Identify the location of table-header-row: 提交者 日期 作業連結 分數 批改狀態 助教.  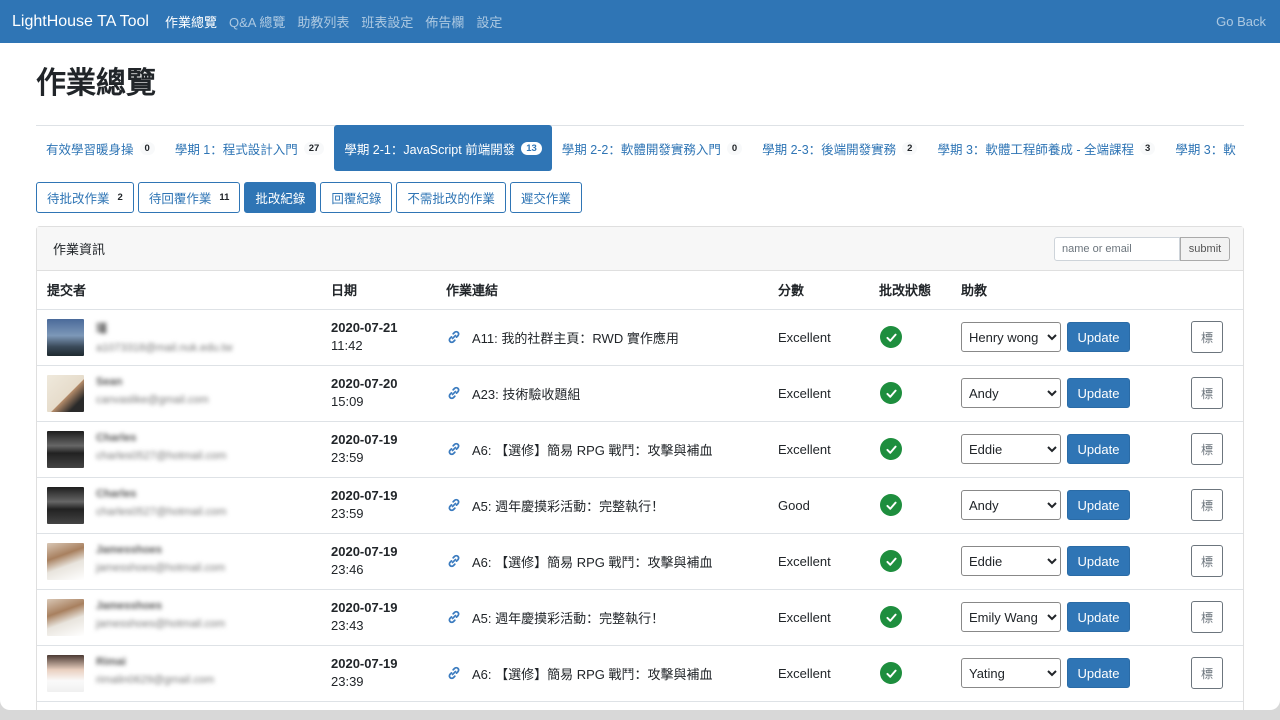
(640, 290).